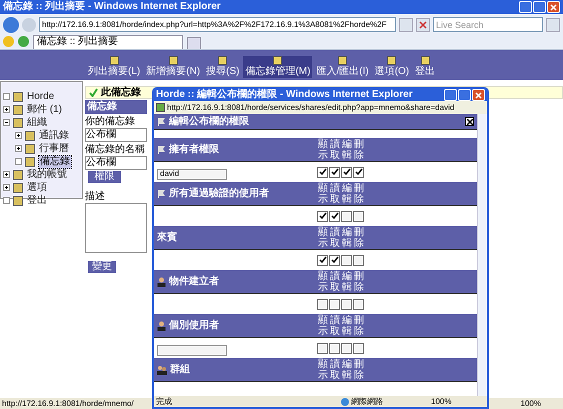  What do you see at coordinates (55, 161) in the screenshot?
I see `tree-item: 備忘錄` at bounding box center [55, 161].